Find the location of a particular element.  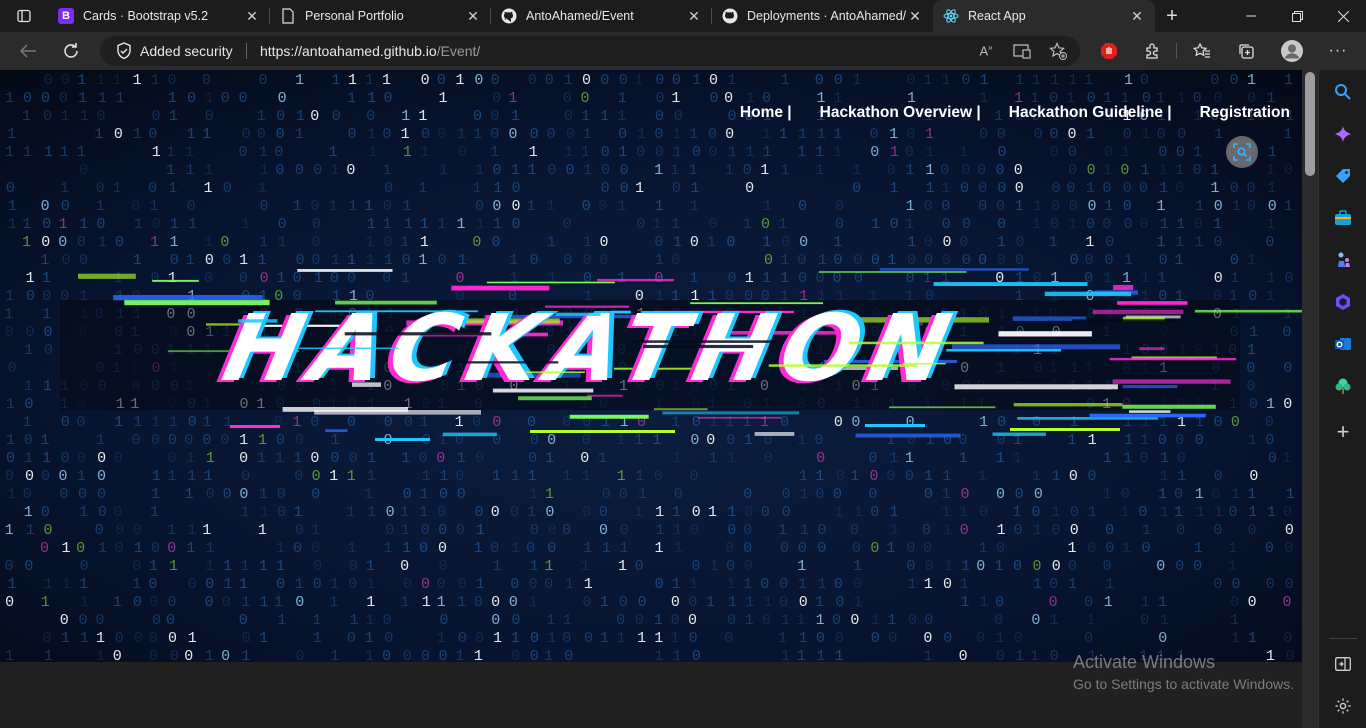

tab-actions-icon is located at coordinates (24, 16).